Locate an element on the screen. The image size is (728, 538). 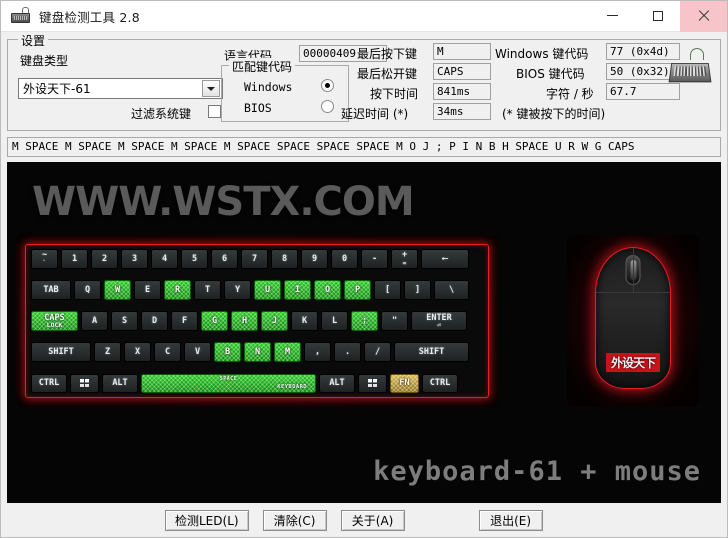
window-title: 键盘检测工具 2.8 is located at coordinates (89, 17).